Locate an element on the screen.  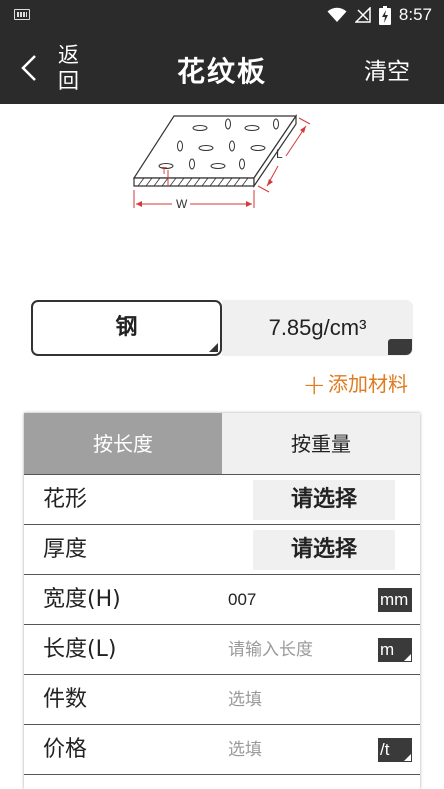
material-density-button: 7.85g/cm³ is located at coordinates (317, 336).